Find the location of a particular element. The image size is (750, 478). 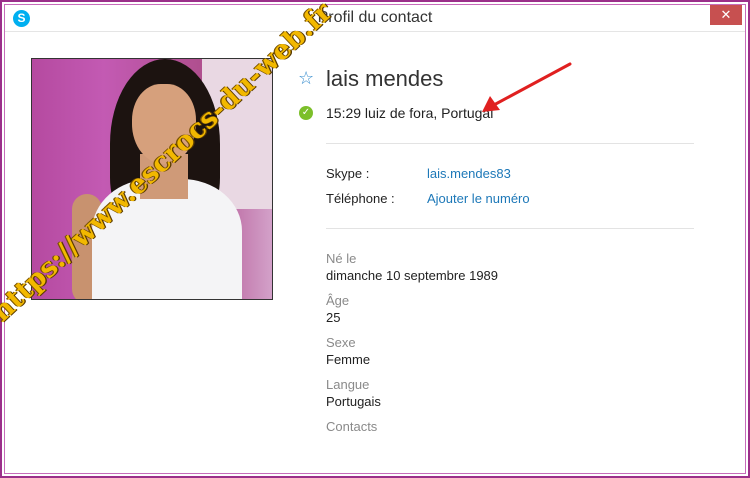

title-bar: S Profil du contact ✕ is located at coordinates (375, 18).